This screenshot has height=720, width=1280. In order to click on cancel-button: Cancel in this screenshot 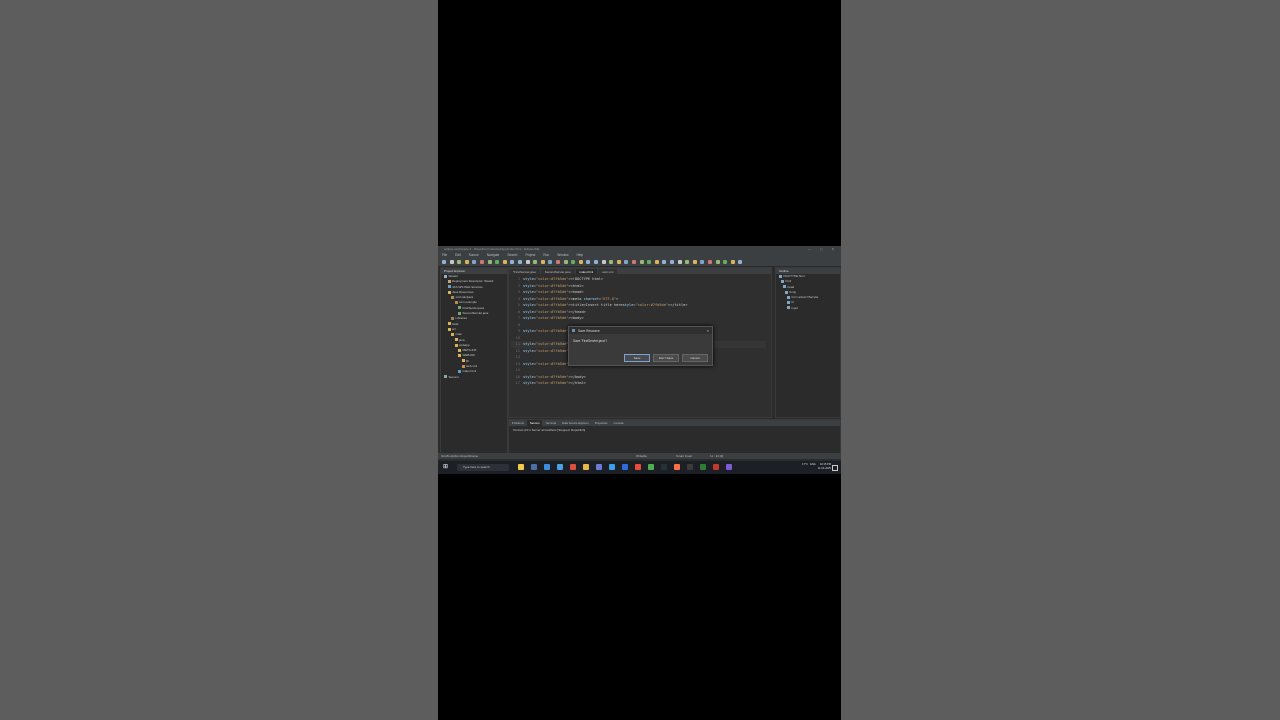, I will do `click(695, 358)`.